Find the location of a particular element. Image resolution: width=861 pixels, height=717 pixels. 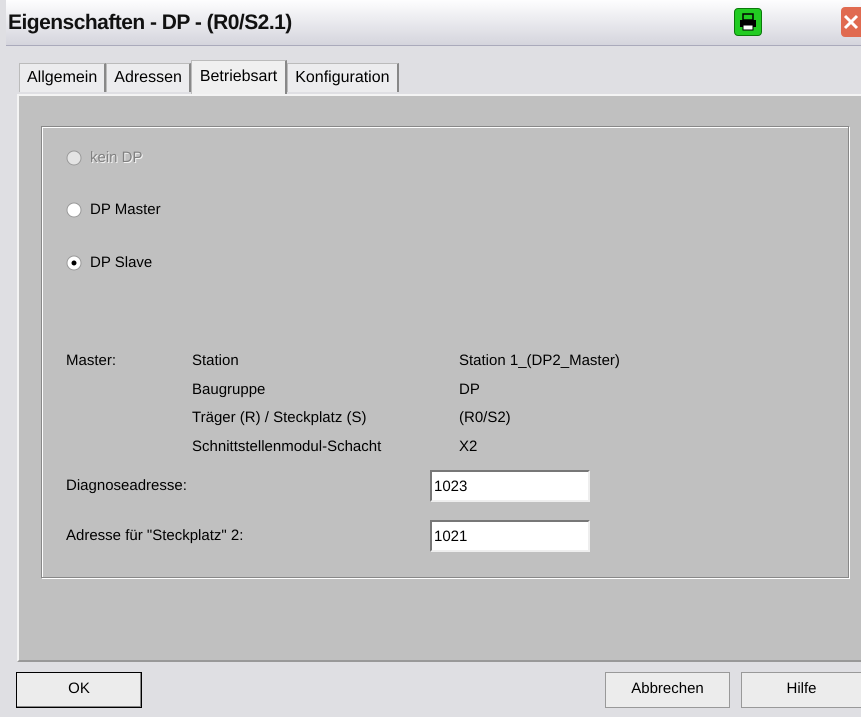

tab: Betriebsart is located at coordinates (239, 77).